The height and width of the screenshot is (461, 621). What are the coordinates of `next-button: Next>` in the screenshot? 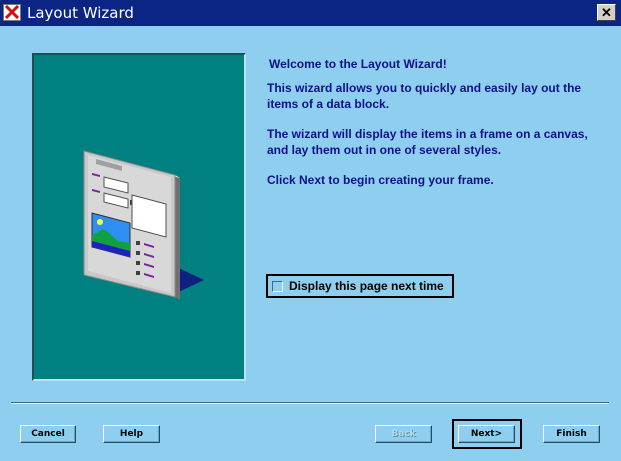 It's located at (486, 434).